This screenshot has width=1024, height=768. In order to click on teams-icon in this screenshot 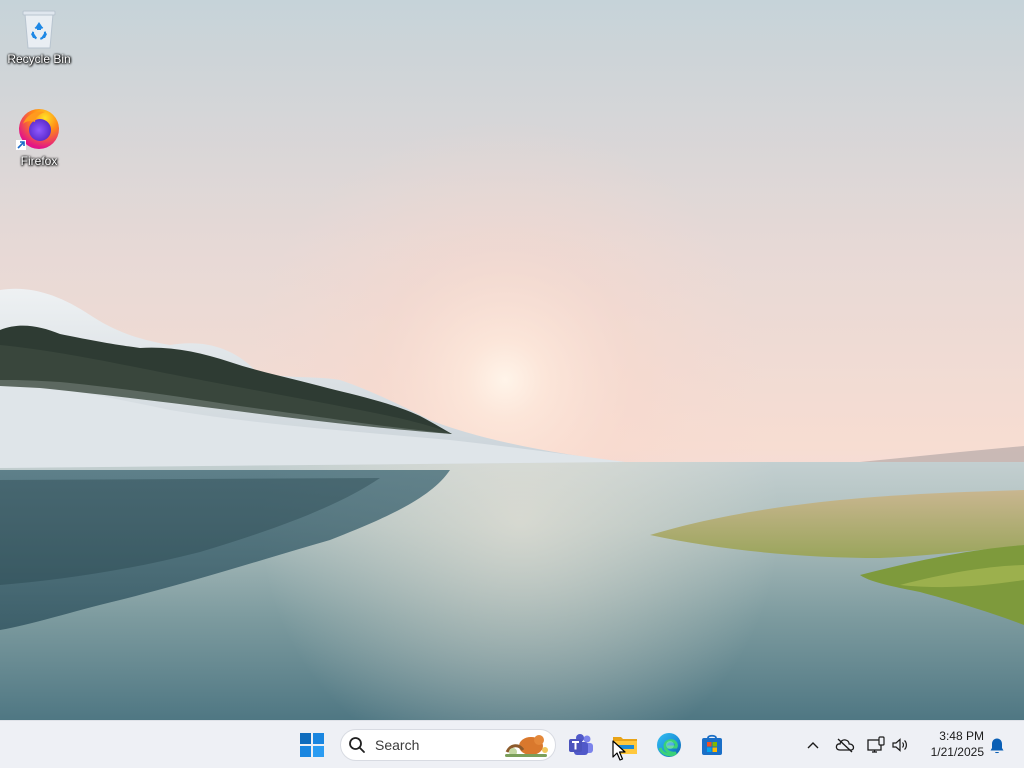, I will do `click(581, 744)`.